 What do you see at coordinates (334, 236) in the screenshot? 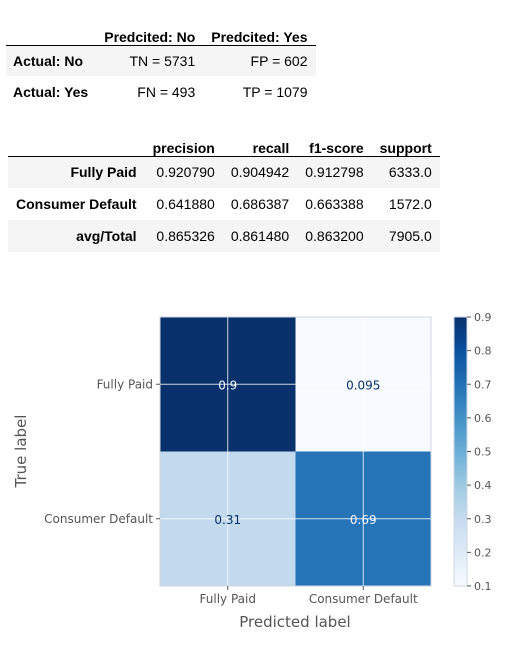
I see `table-cell: 0.863200` at bounding box center [334, 236].